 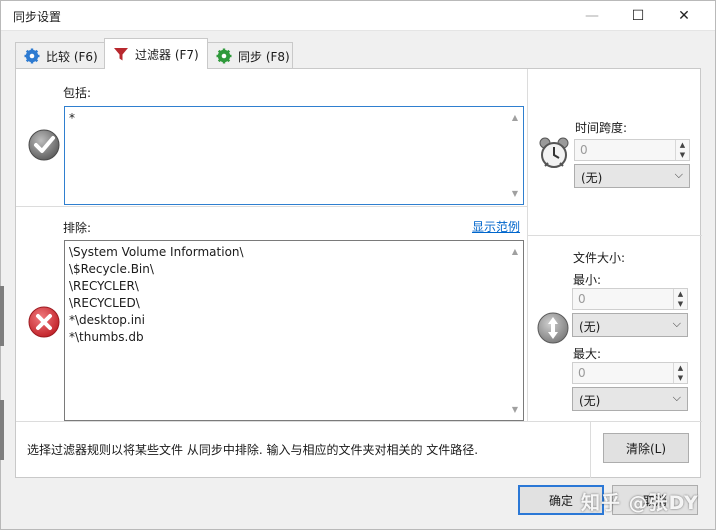 What do you see at coordinates (587, 280) in the screenshot?
I see `min-size-label: 最小:` at bounding box center [587, 280].